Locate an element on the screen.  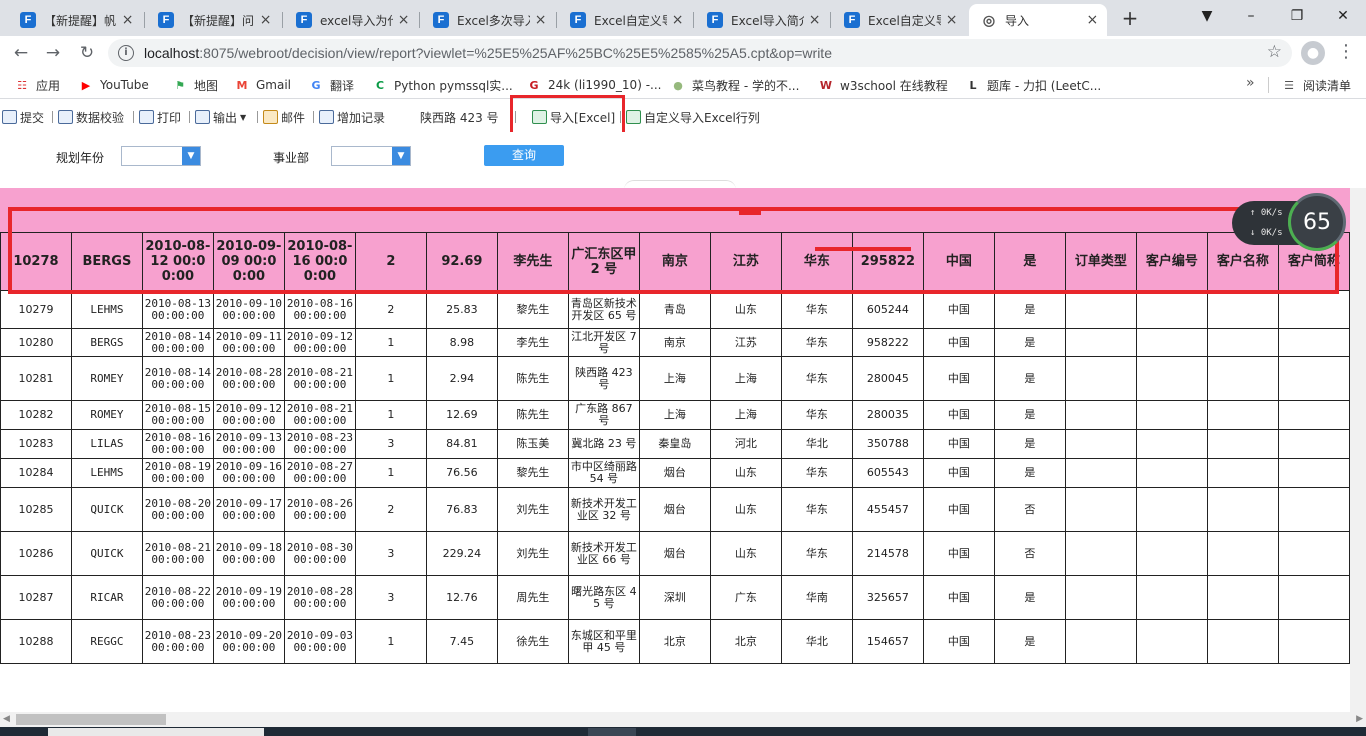
table-cell: 青岛区新技术开发区 65 号 is located at coordinates (603, 309).